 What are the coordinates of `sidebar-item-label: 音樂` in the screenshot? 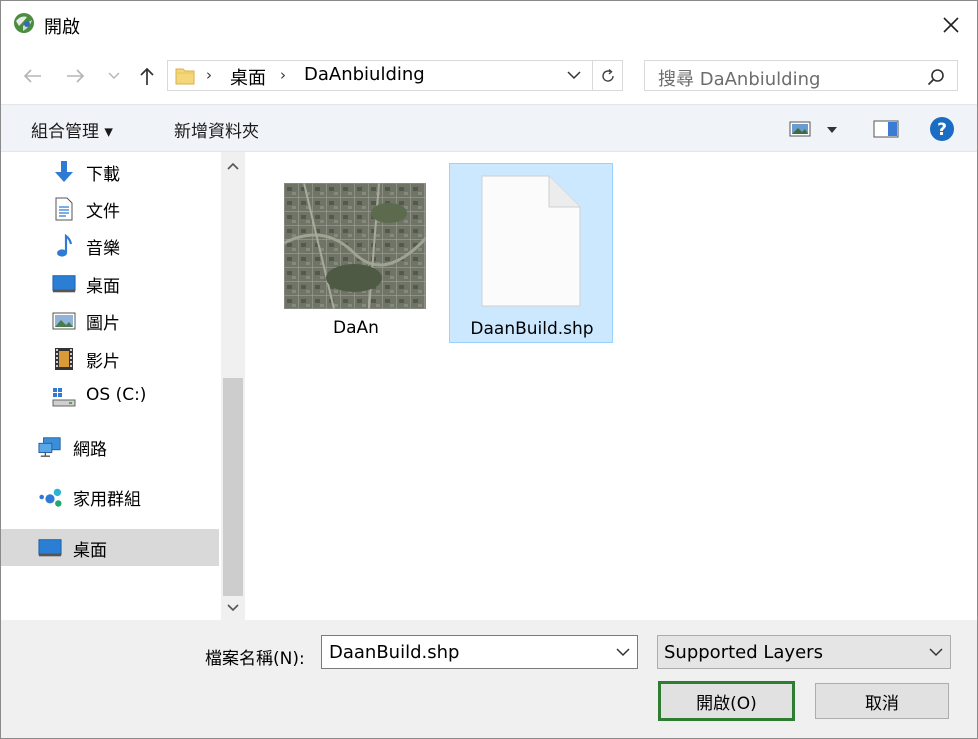 It's located at (103, 249).